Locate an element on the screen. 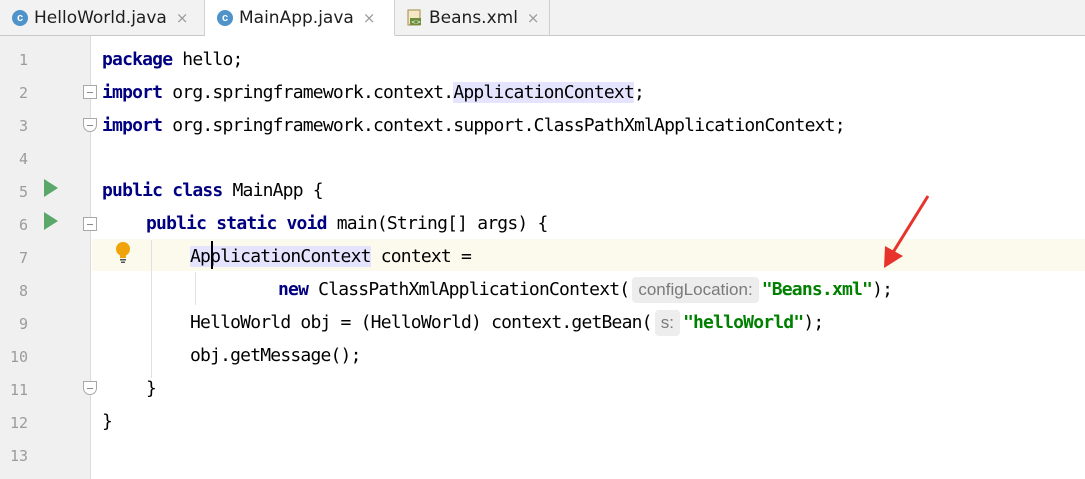  annotation-arrow-icon is located at coordinates (907, 231).